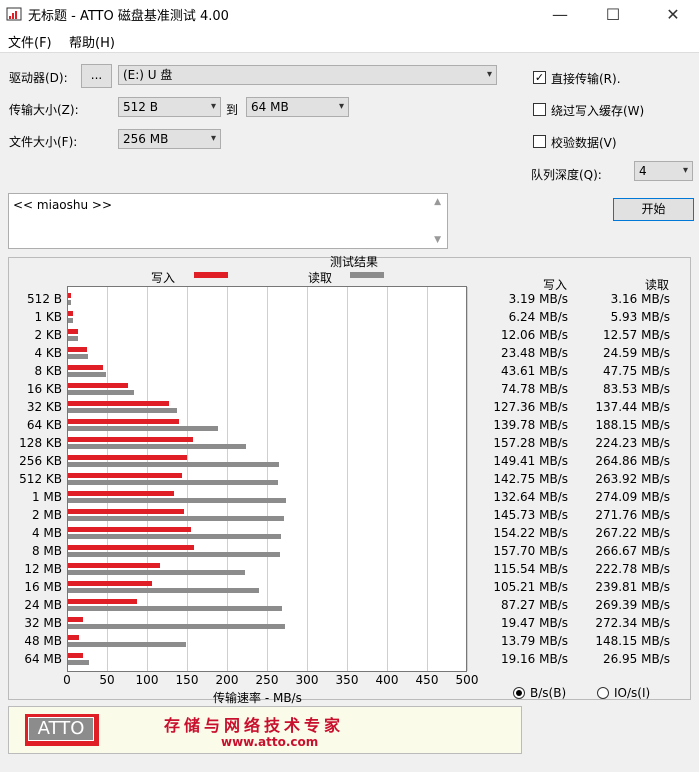 This screenshot has width=699, height=772. I want to click on read-value-label: 264.86 MB/s, so click(632, 461).